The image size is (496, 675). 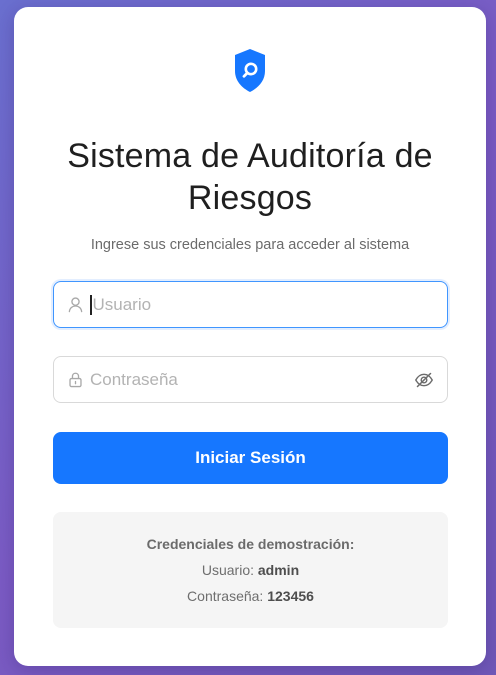 I want to click on password-field, so click(x=250, y=379).